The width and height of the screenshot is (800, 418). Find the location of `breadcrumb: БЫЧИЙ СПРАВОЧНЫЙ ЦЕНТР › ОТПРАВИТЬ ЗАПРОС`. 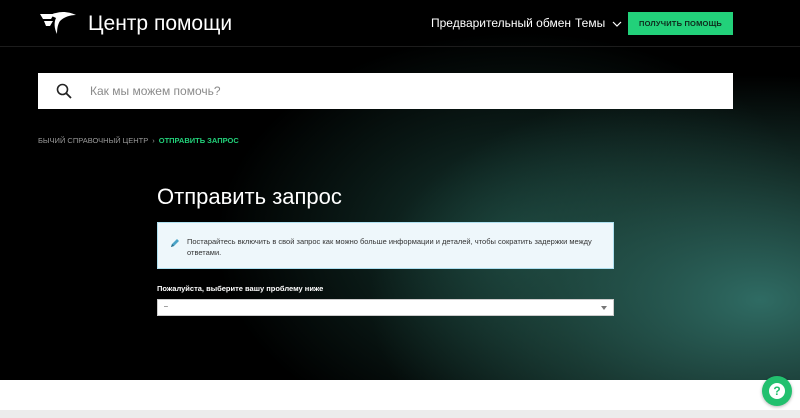

breadcrumb: БЫЧИЙ СПРАВОЧНЫЙ ЦЕНТР › ОТПРАВИТЬ ЗАПРОС is located at coordinates (138, 140).